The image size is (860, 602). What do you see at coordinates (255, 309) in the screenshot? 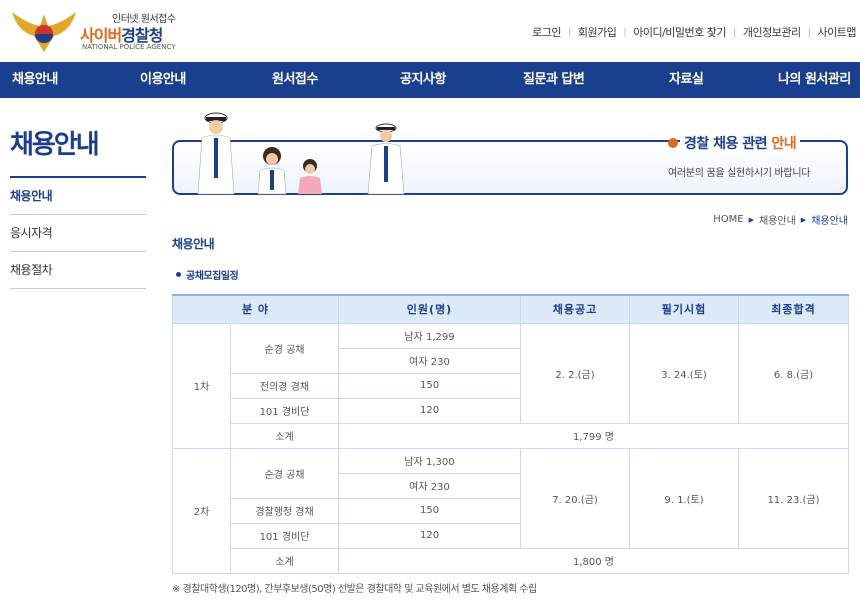
I see `col-header-field: 분 야` at bounding box center [255, 309].